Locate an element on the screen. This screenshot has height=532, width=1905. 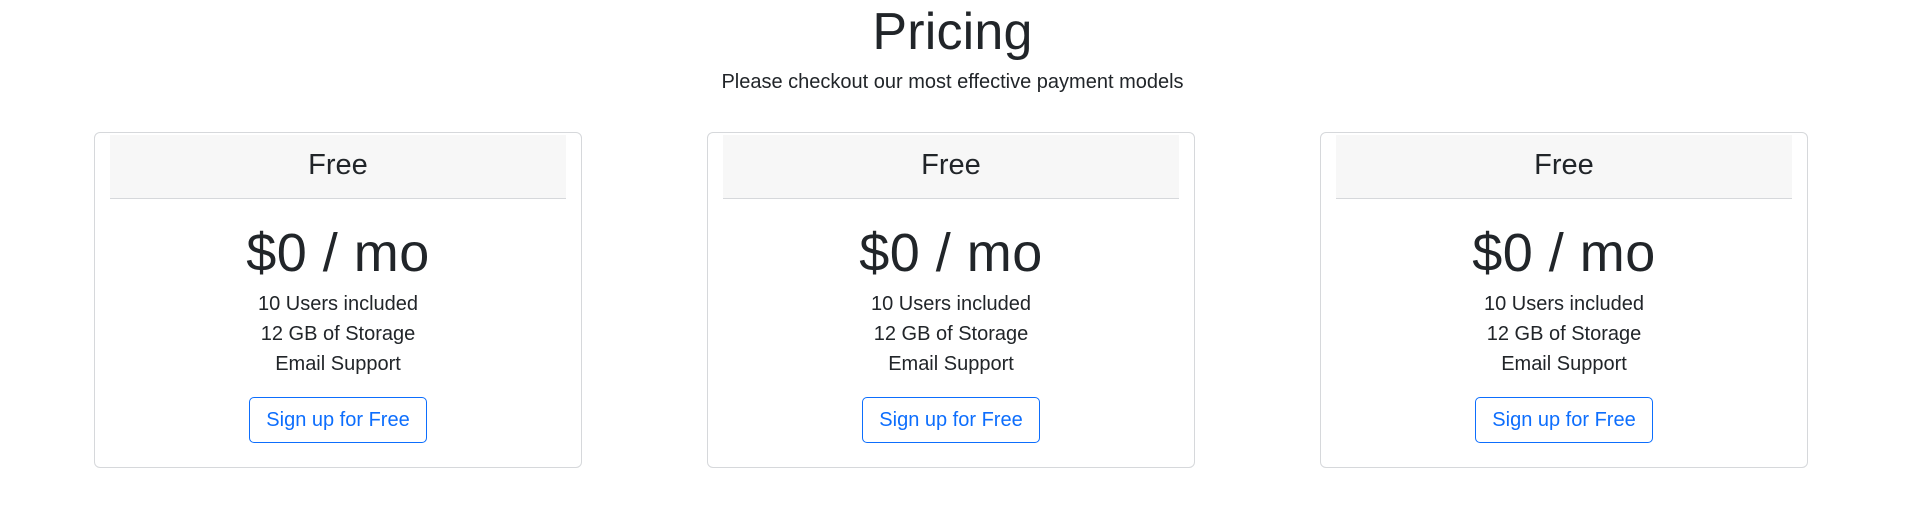
page-title: Pricing is located at coordinates (952, 32).